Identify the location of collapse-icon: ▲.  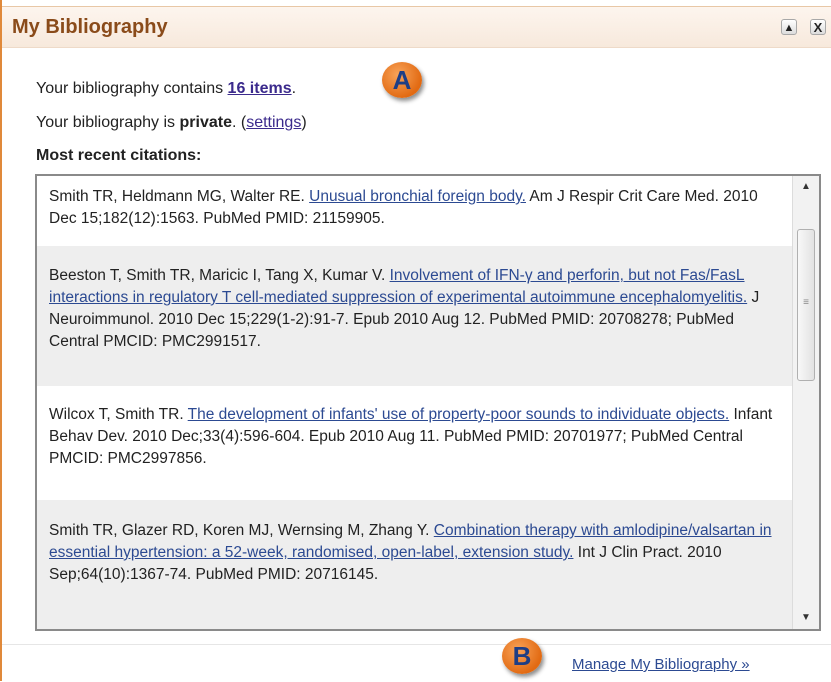
(789, 27).